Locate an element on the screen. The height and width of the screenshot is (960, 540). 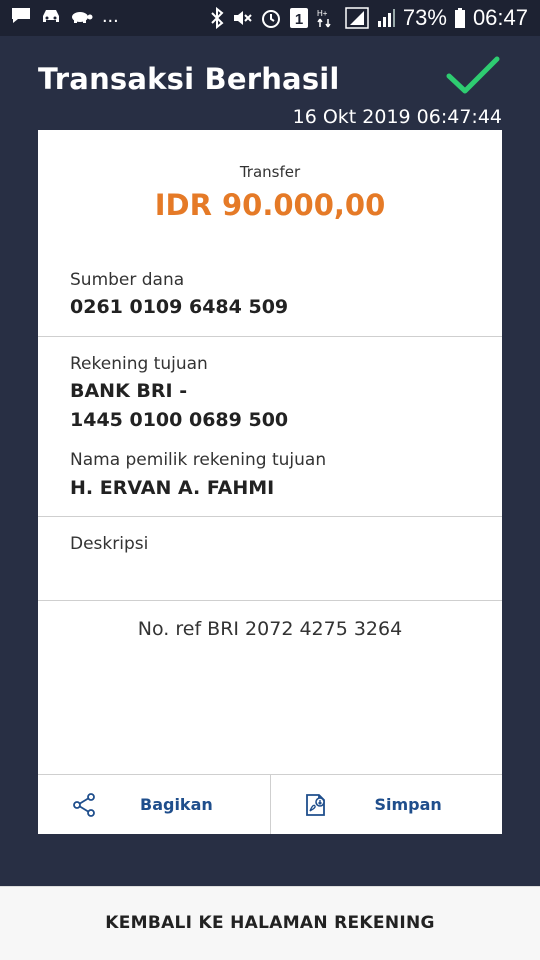
alarm-icon is located at coordinates (270, 19).